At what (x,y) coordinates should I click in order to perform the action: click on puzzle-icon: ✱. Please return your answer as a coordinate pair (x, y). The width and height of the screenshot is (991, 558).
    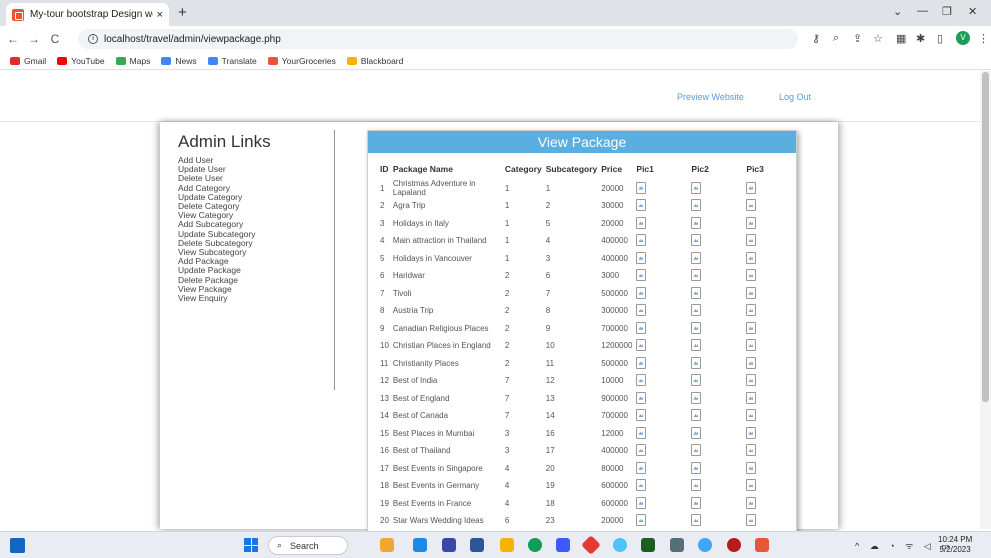
    Looking at the image, I should click on (920, 38).